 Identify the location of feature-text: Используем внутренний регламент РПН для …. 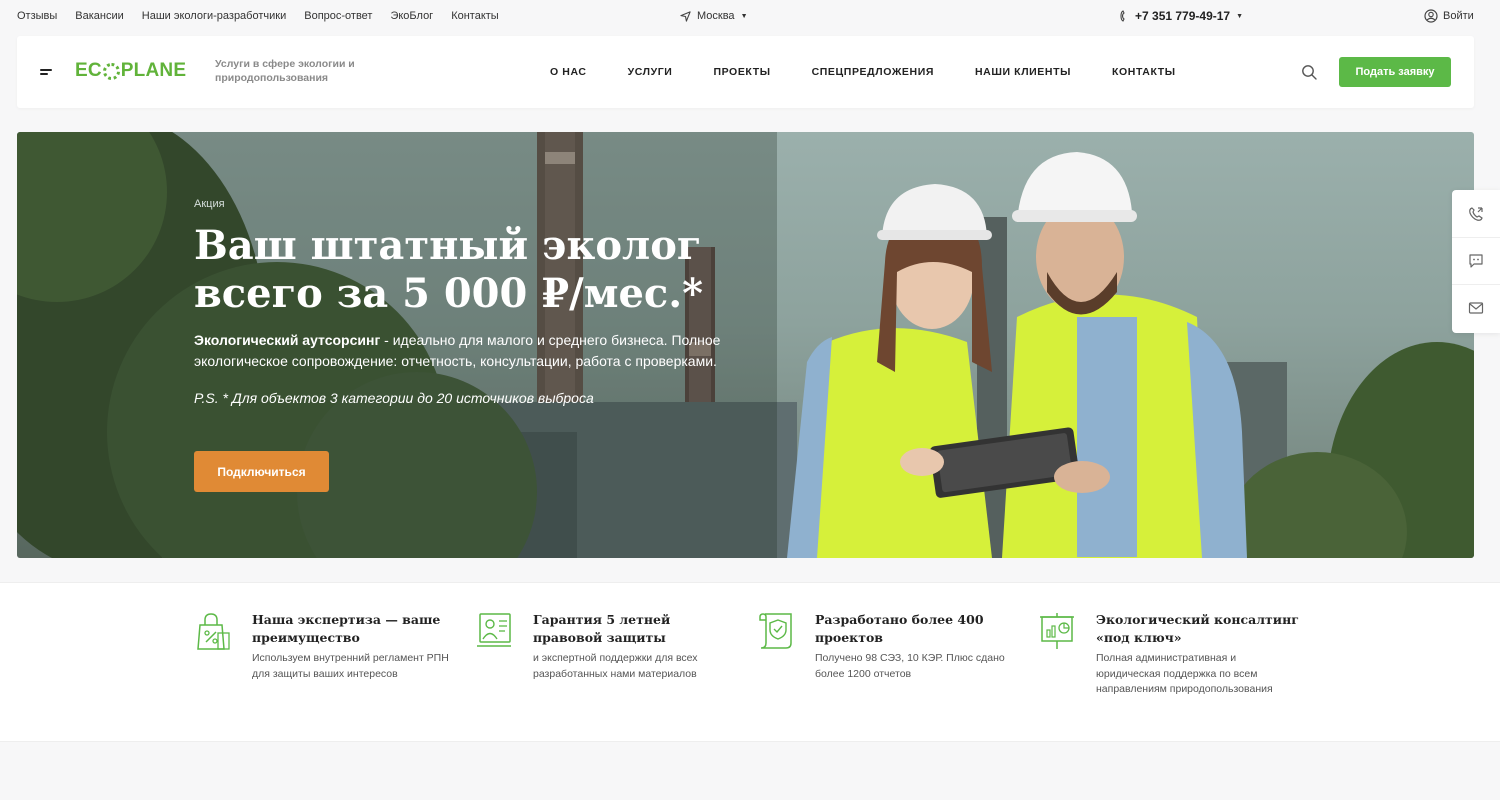
(350, 666).